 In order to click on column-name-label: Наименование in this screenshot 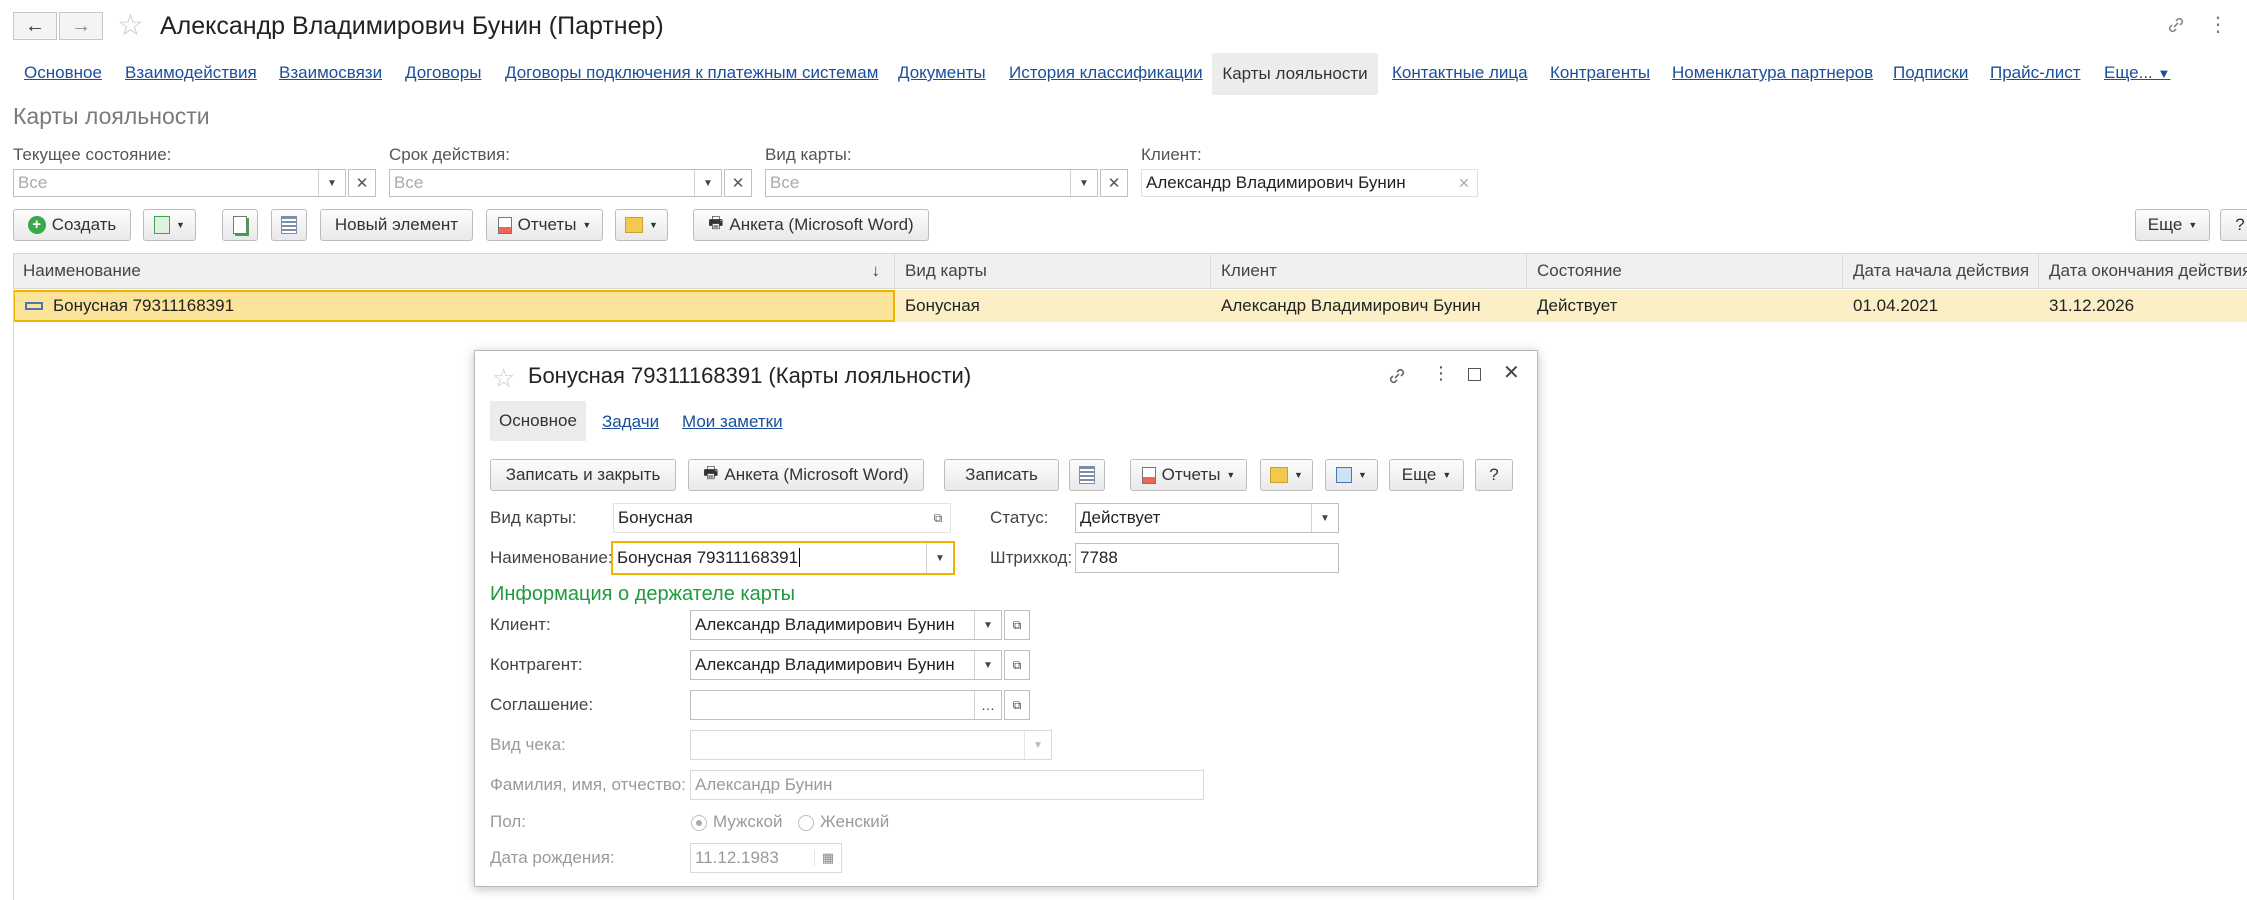, I will do `click(82, 270)`.